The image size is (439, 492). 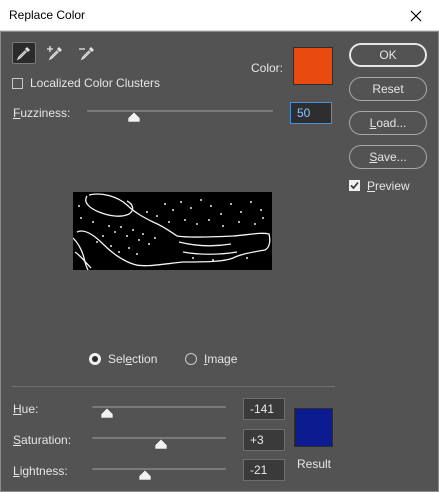 What do you see at coordinates (26, 409) in the screenshot?
I see `hue-label: Hue:` at bounding box center [26, 409].